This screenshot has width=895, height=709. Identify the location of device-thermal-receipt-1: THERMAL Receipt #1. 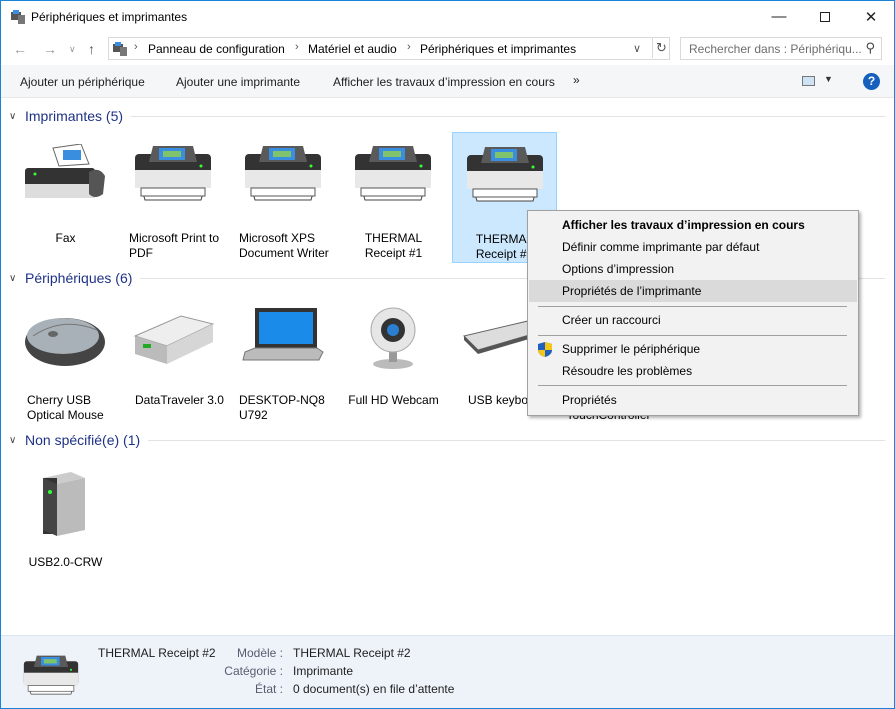
(393, 197).